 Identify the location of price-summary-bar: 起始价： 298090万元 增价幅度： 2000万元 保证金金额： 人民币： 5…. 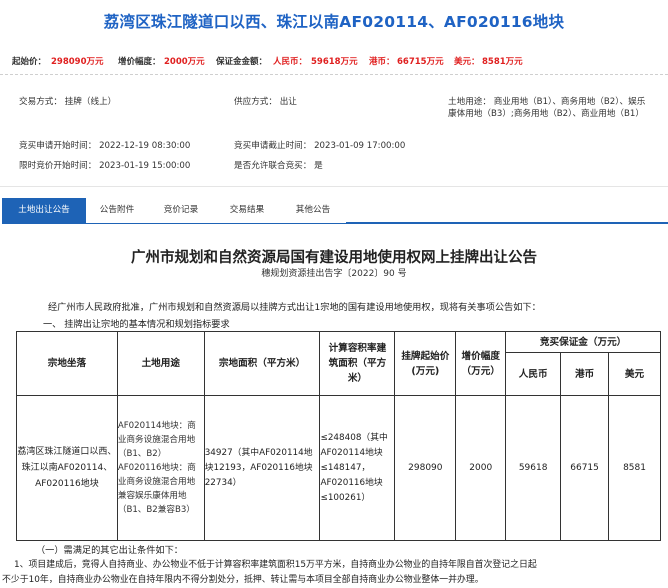
(334, 62).